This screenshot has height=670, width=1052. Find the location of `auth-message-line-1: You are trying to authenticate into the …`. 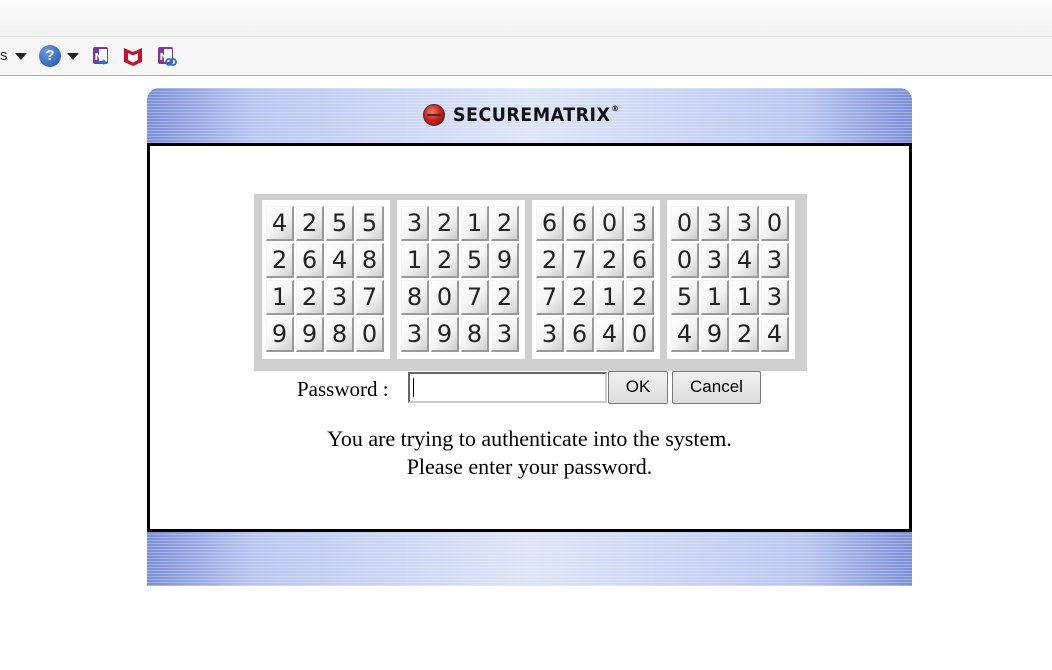

auth-message-line-1: You are trying to authenticate into the … is located at coordinates (529, 438).